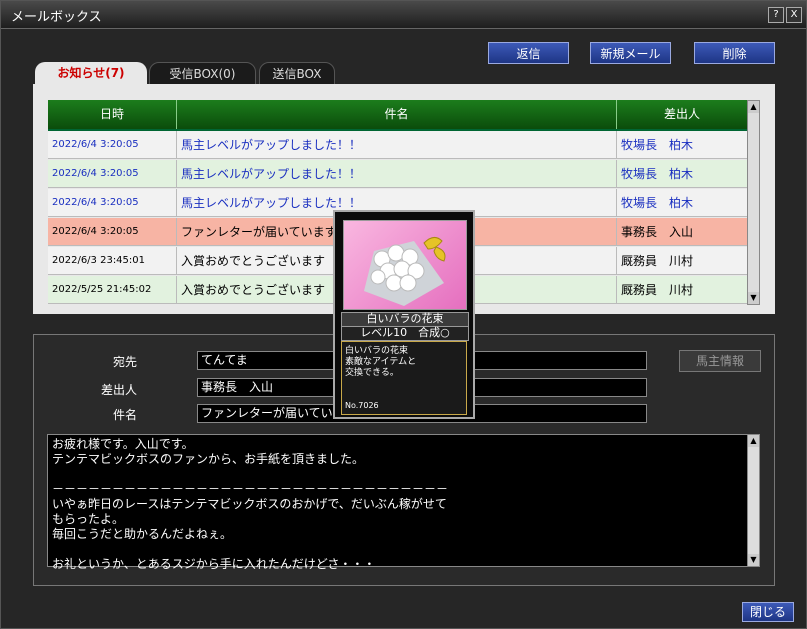 This screenshot has width=807, height=629. What do you see at coordinates (753, 560) in the screenshot?
I see `body-scroll-down-icon: ▼` at bounding box center [753, 560].